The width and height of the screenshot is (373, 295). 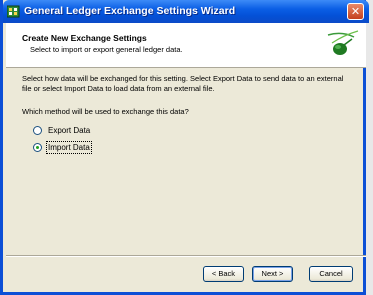 I want to click on close-button: ✕, so click(x=355, y=11).